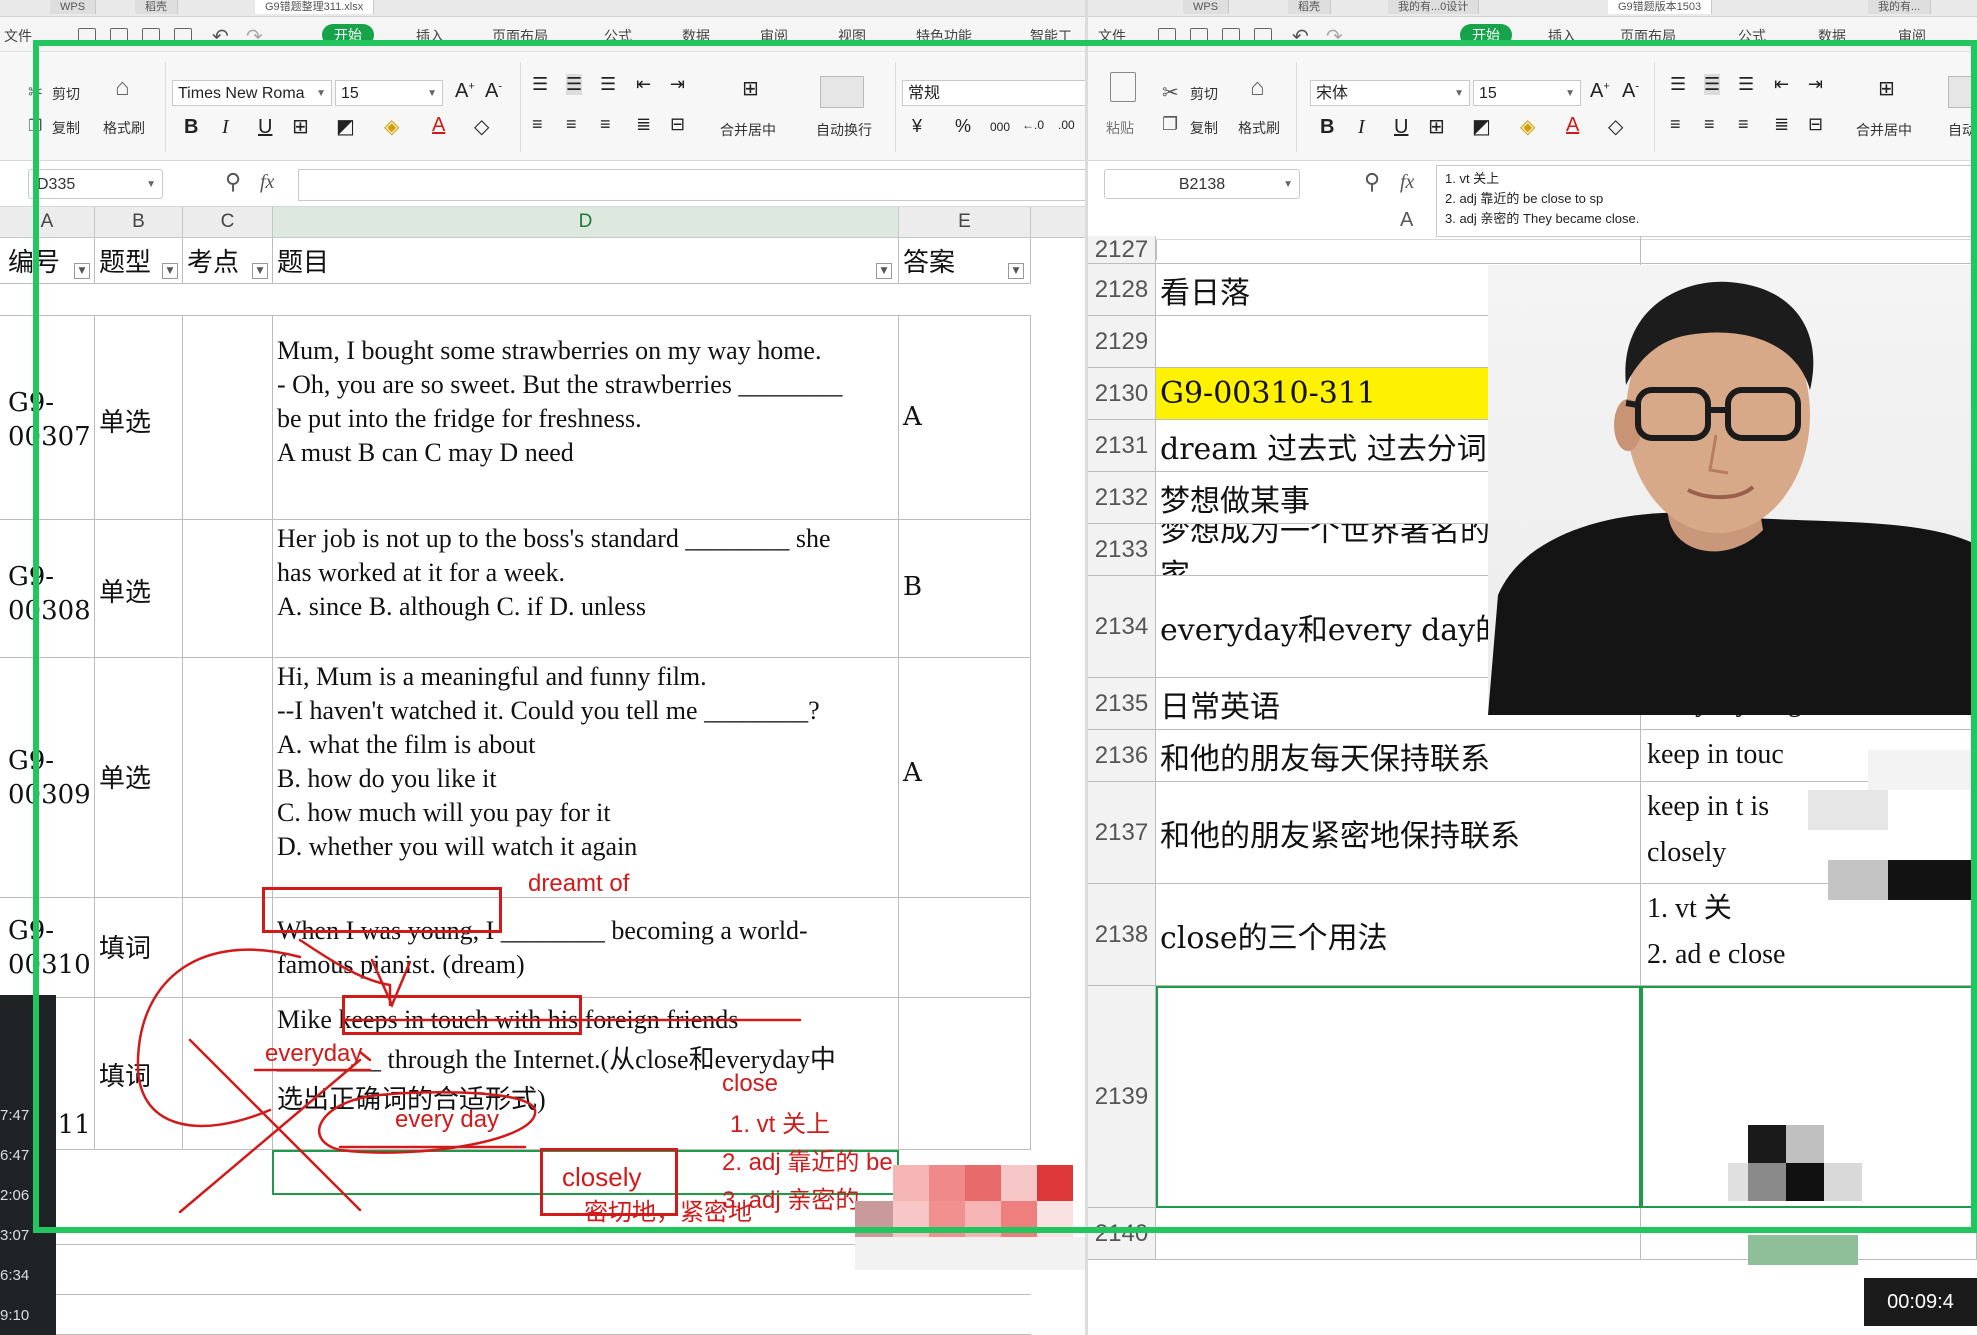  I want to click on tab-design-file: 我的有...0设计, so click(1434, 7).